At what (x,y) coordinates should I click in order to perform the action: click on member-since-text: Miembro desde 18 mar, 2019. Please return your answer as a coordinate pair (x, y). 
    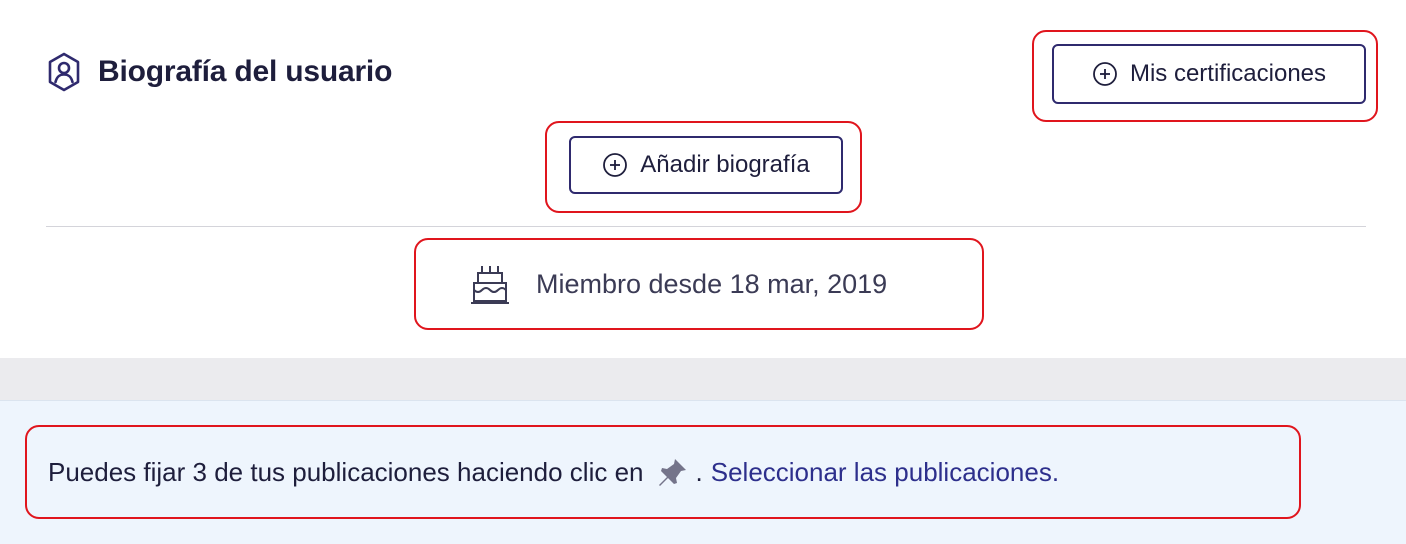
    Looking at the image, I should click on (712, 283).